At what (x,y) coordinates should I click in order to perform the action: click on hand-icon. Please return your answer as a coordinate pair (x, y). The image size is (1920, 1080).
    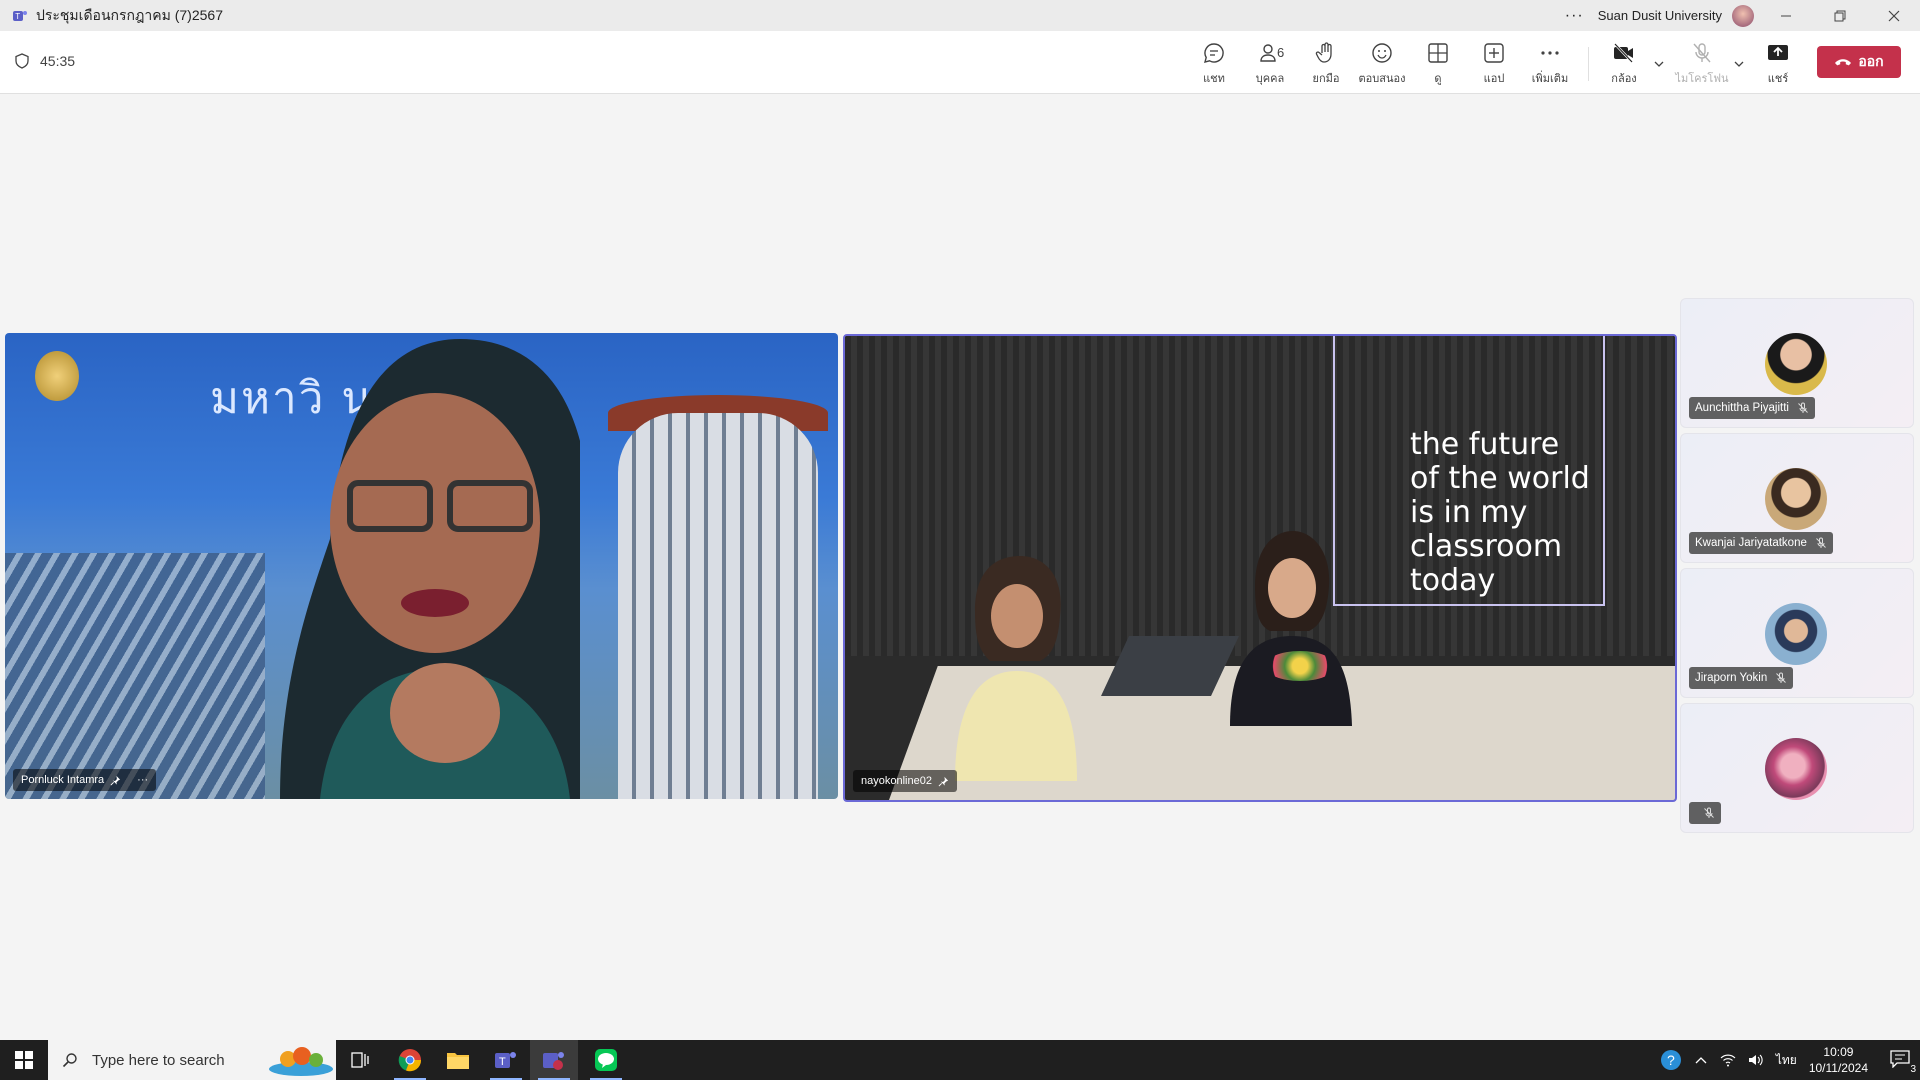
    Looking at the image, I should click on (1323, 52).